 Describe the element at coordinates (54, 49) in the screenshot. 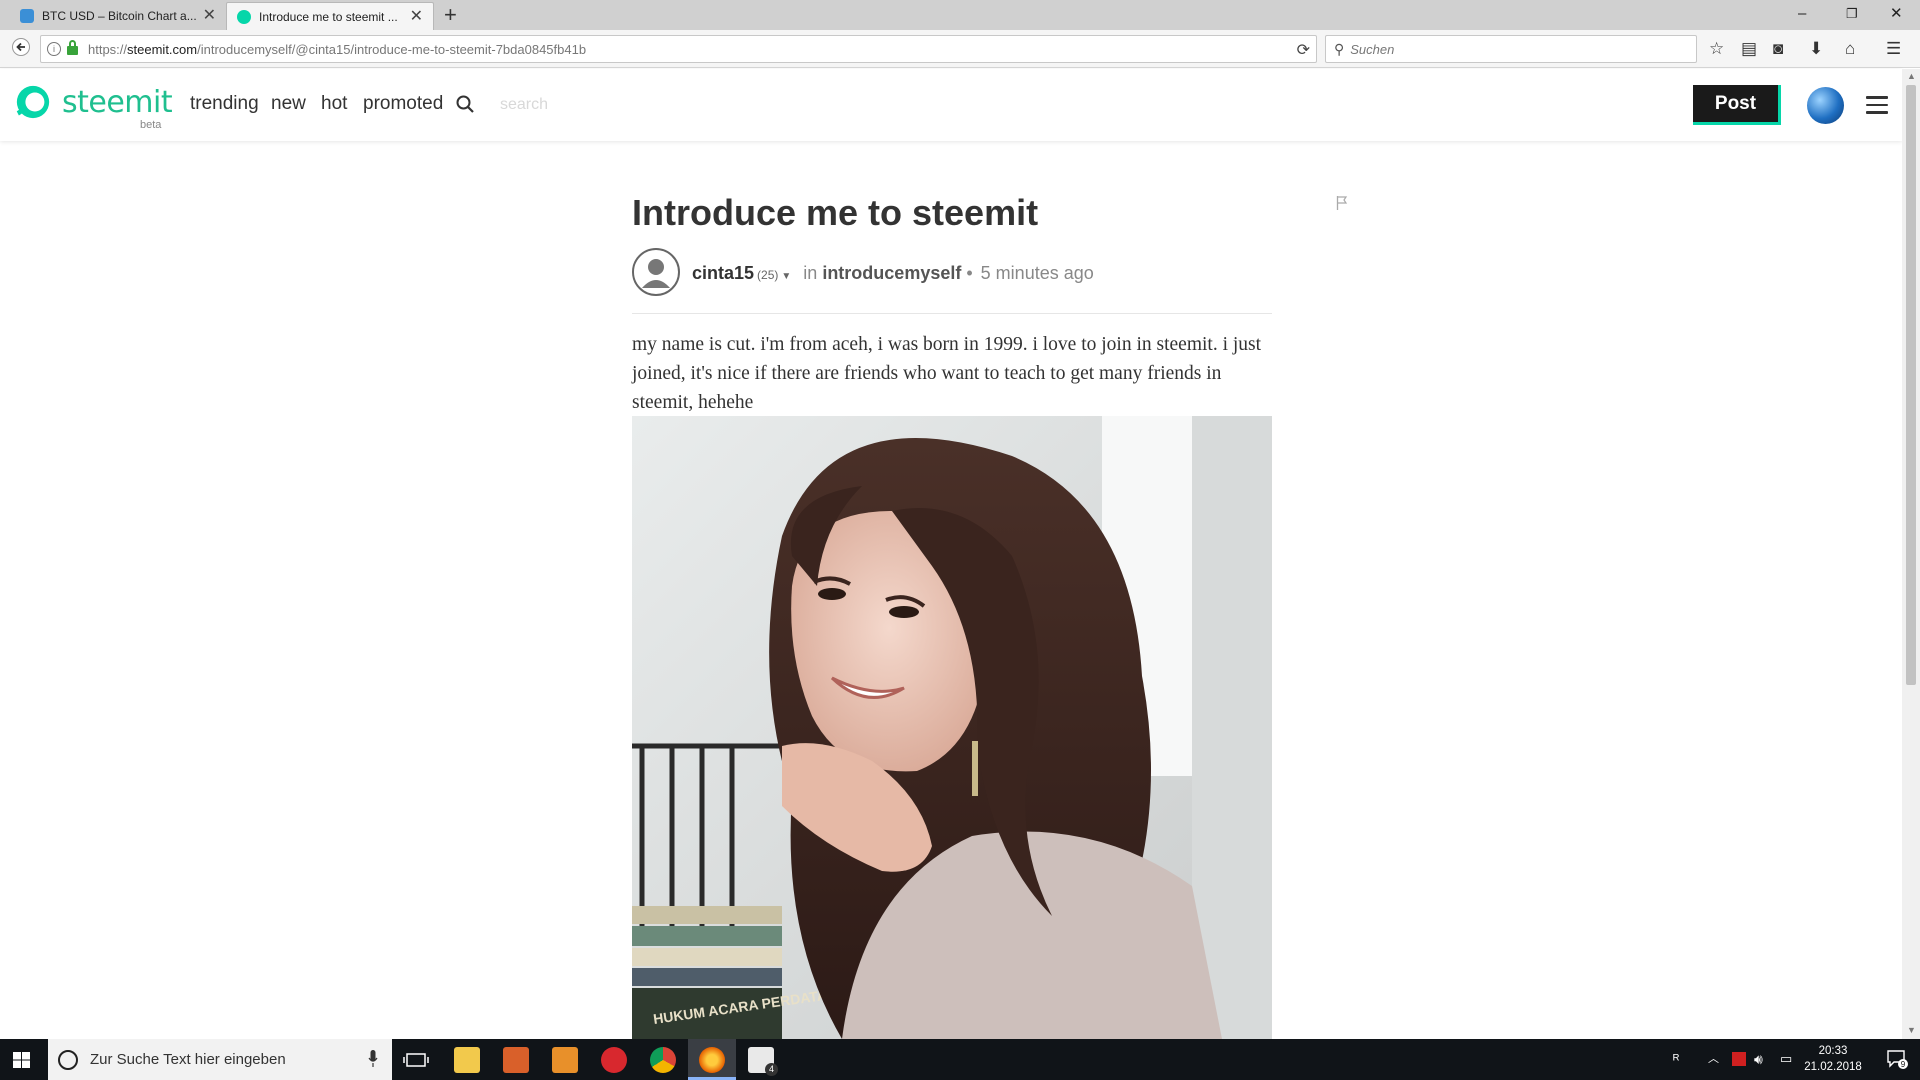

I see `info-icon: i` at that location.